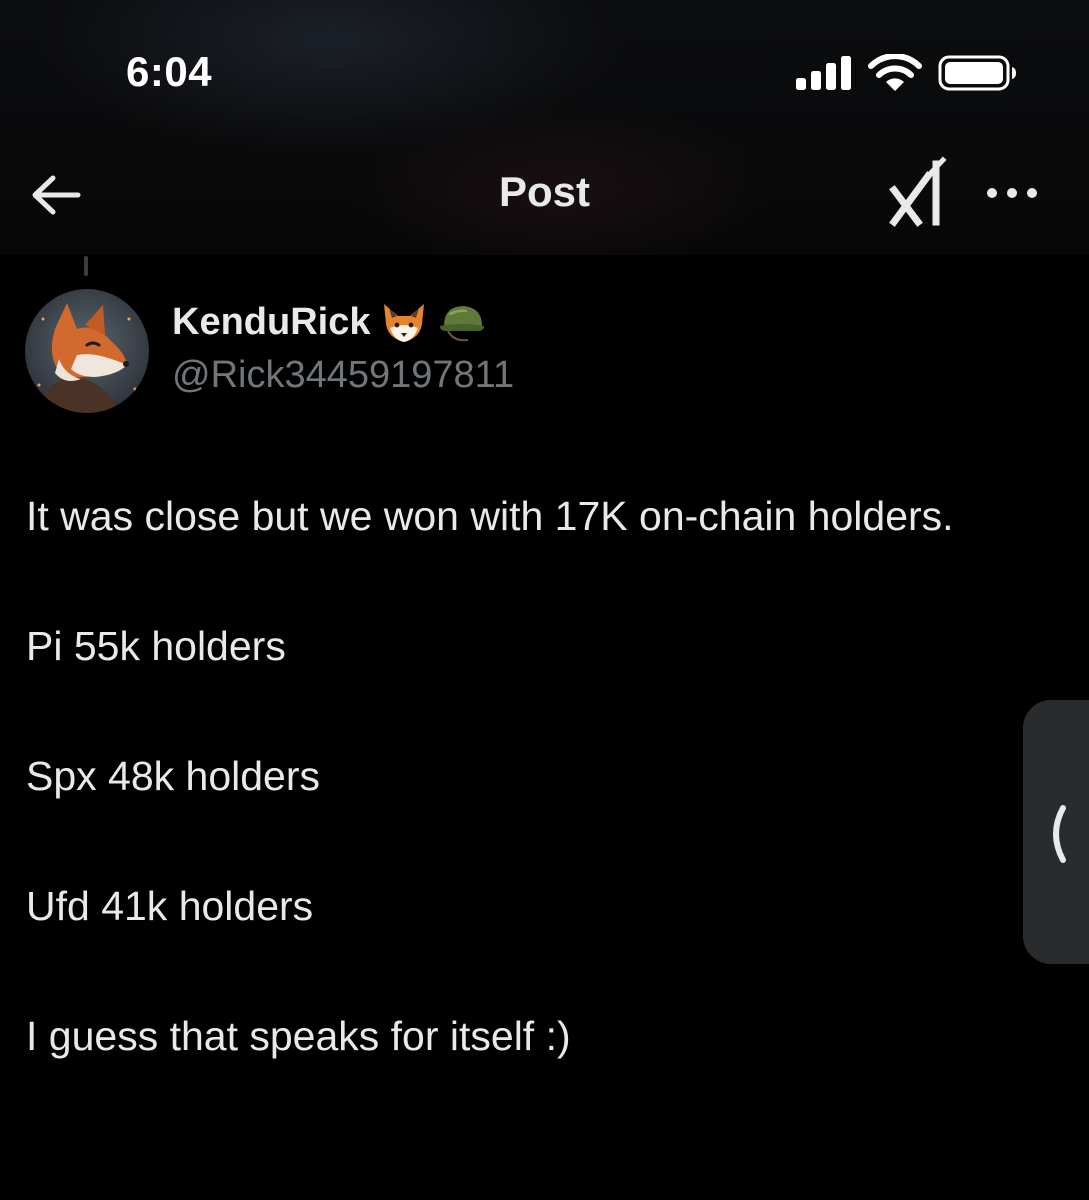 This screenshot has width=1089, height=1200. I want to click on chevron-left-icon, so click(1059, 834).